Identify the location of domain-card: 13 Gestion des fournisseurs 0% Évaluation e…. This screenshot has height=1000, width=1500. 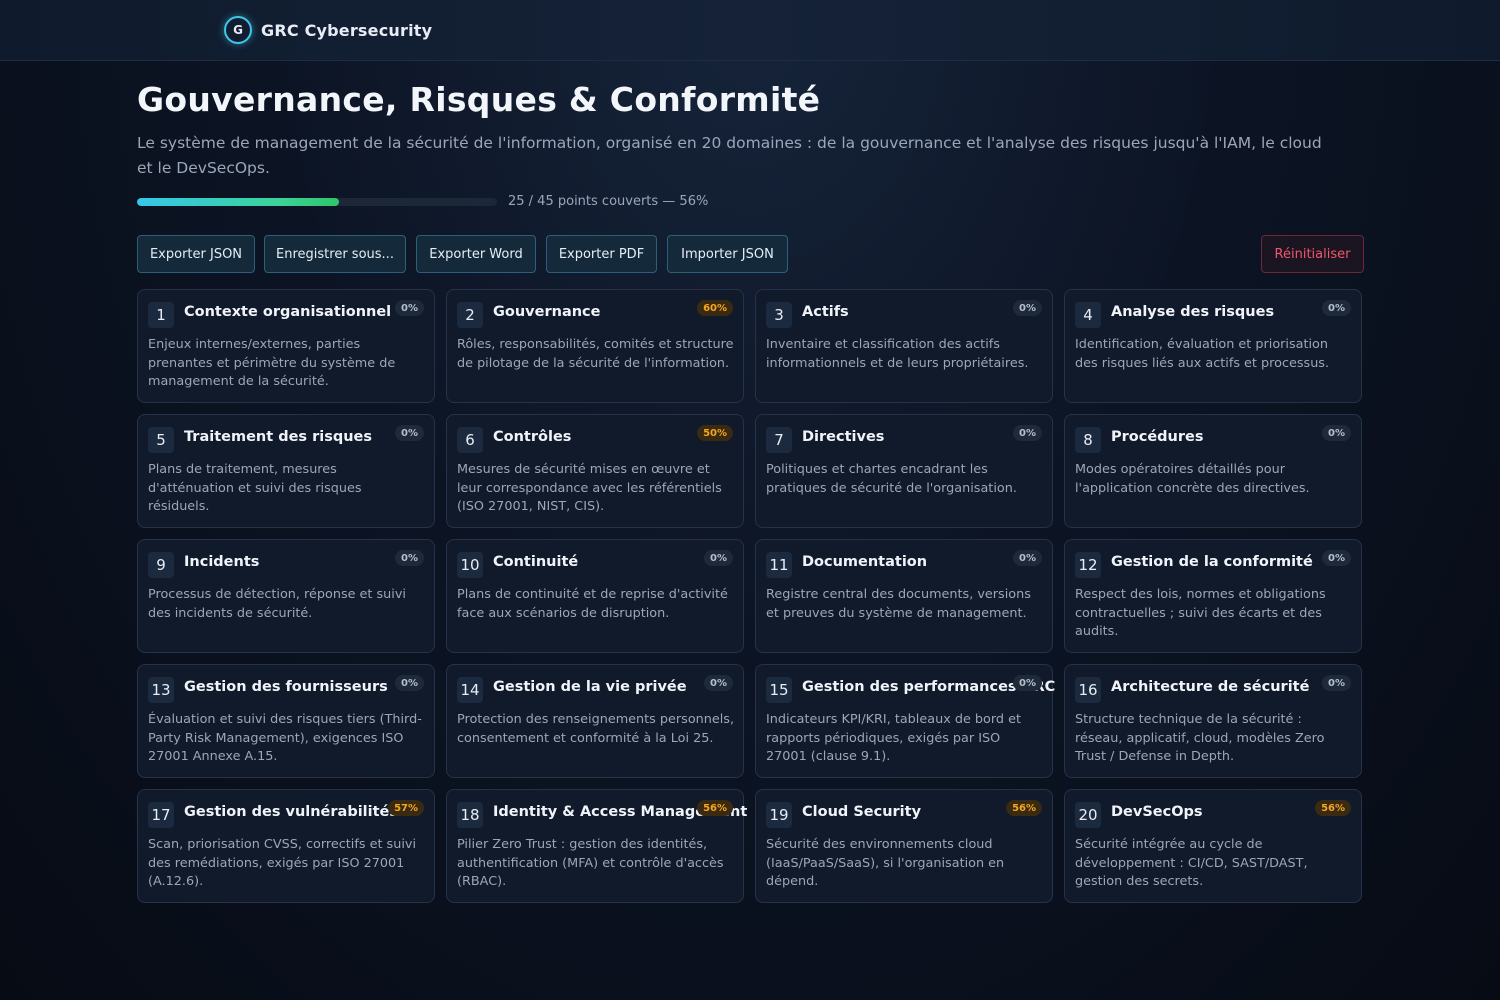
(286, 721).